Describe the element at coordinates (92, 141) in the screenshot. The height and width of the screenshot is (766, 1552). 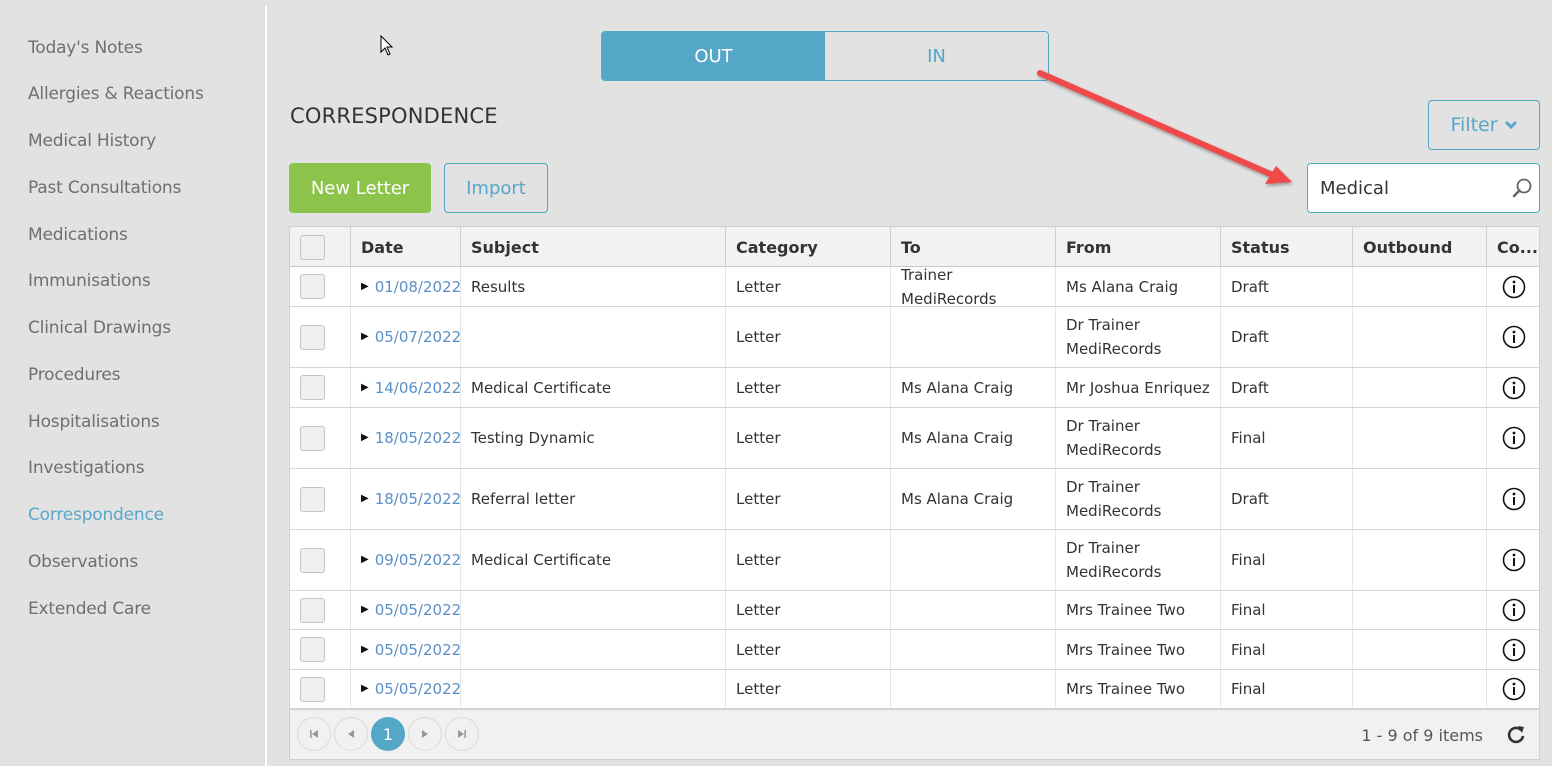
I see `sidebar-item-medical-history: Medical History` at that location.